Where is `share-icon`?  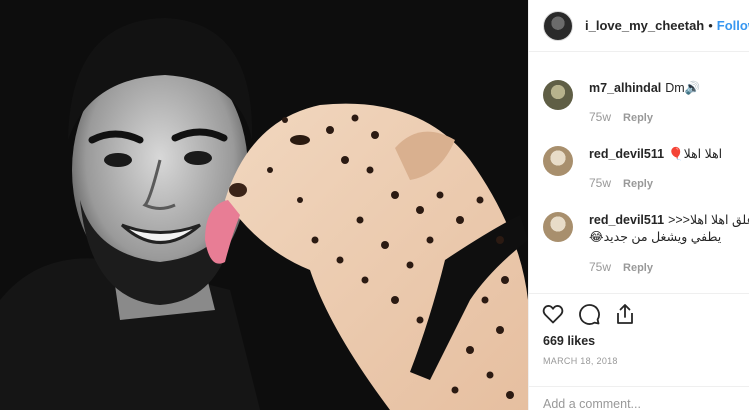
share-icon is located at coordinates (625, 314).